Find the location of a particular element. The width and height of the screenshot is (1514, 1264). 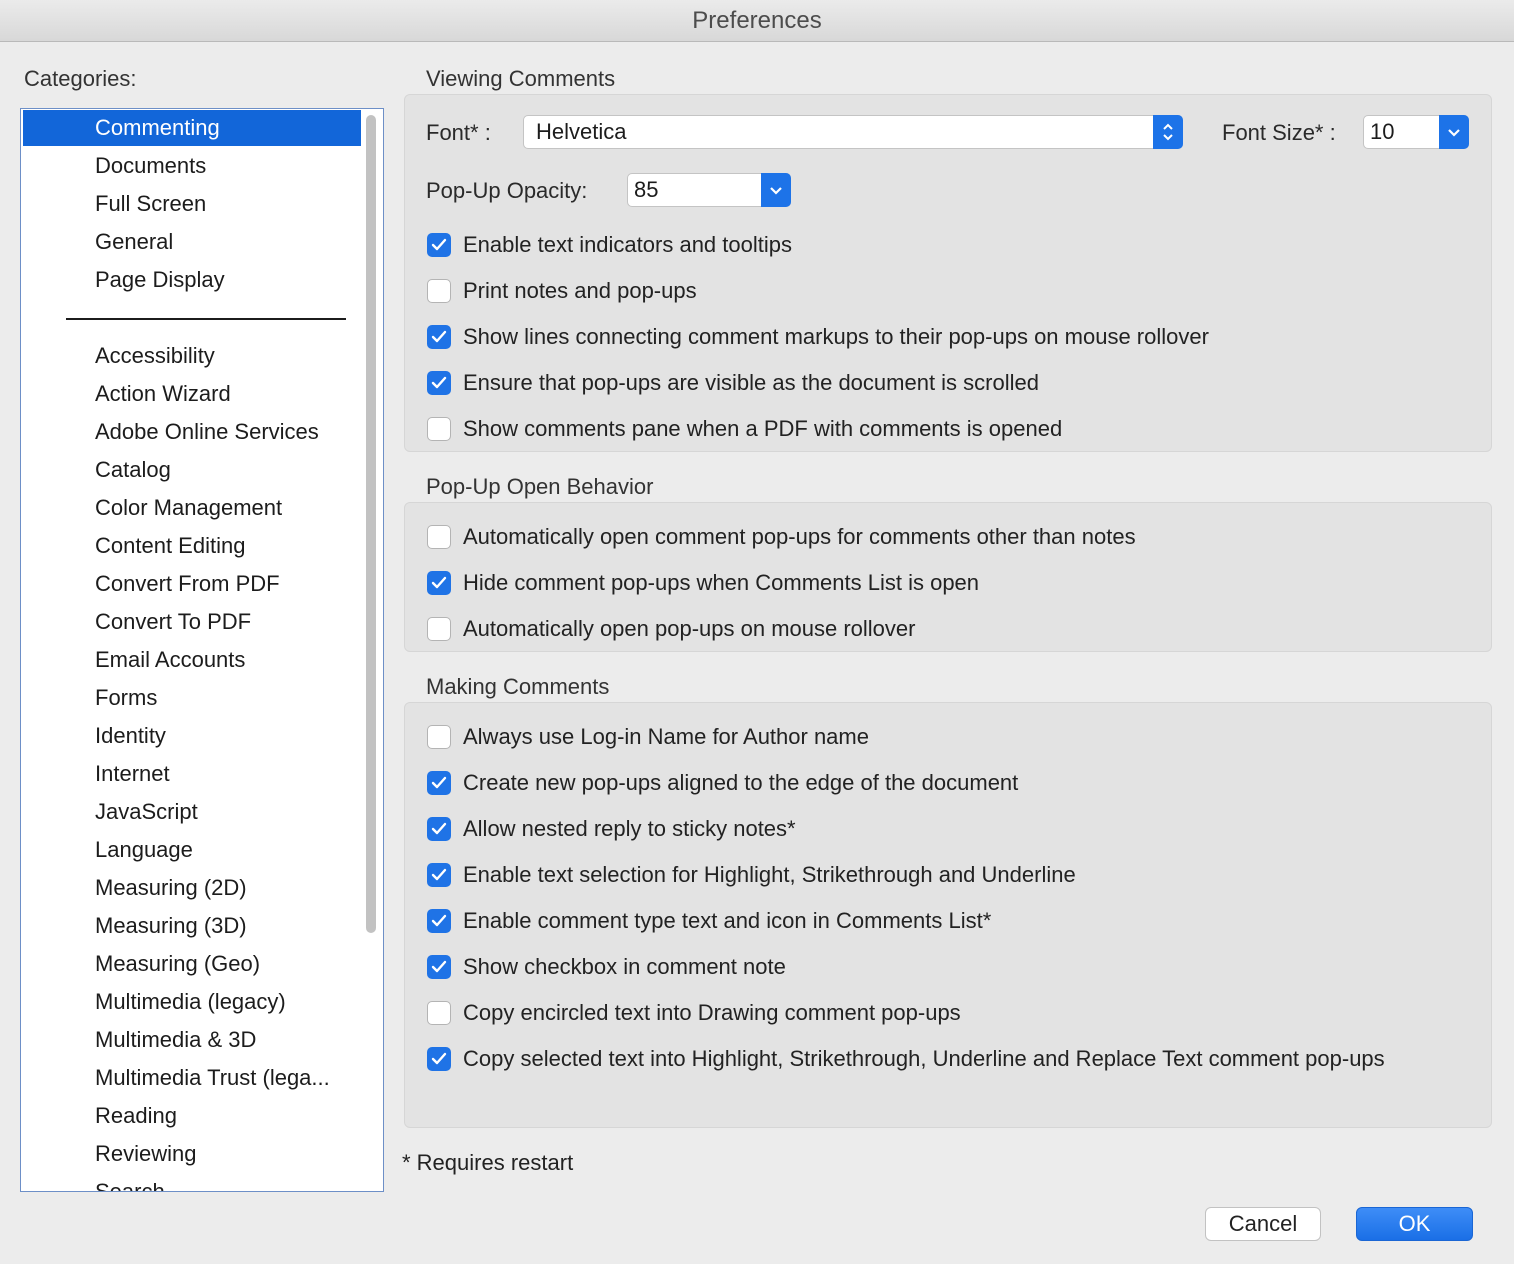

option-row: Show checkbox in comment note is located at coordinates (606, 967).